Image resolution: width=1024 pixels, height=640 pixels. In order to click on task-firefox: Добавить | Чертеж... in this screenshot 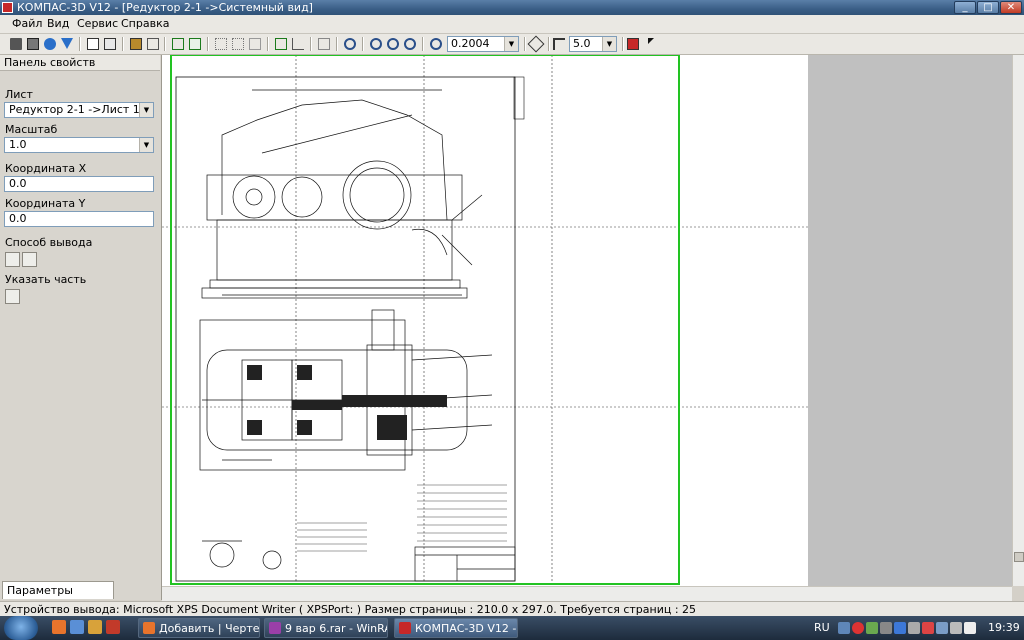, I will do `click(199, 628)`.